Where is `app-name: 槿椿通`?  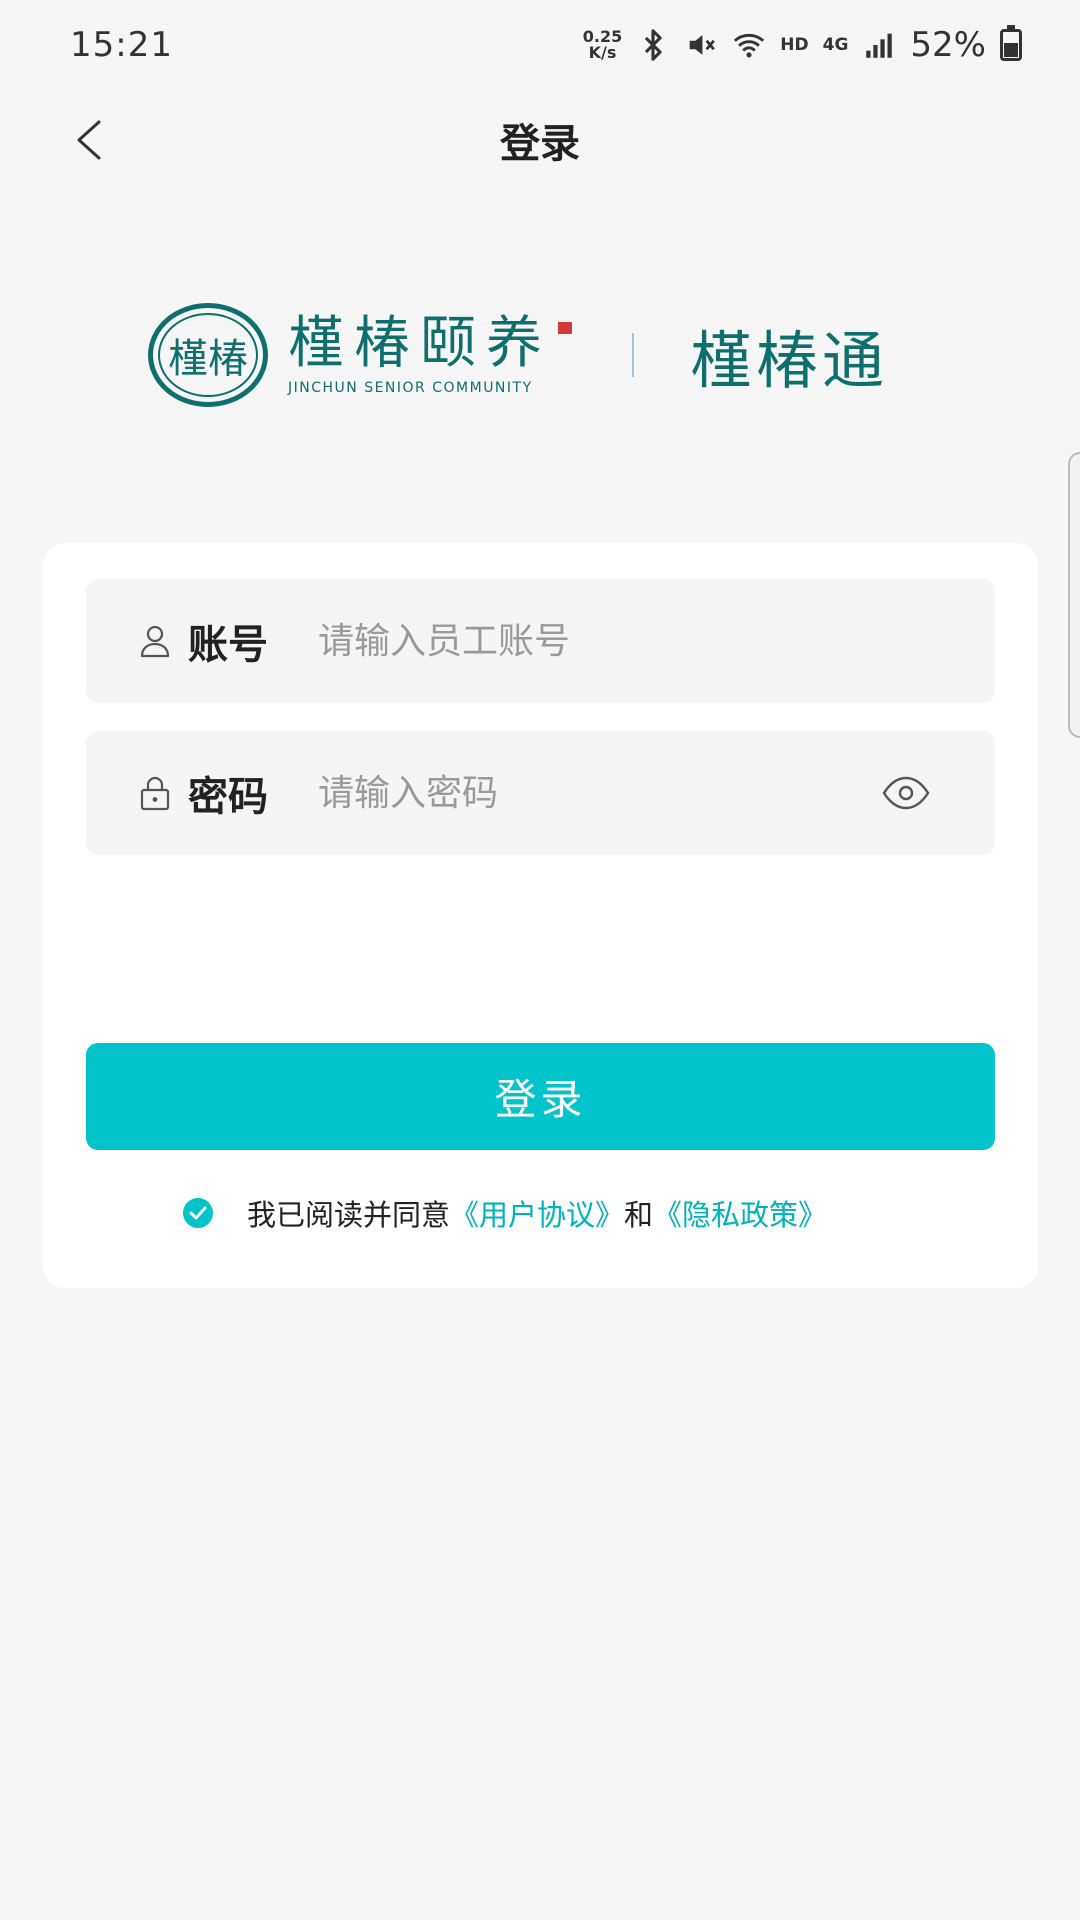
app-name: 槿椿通 is located at coordinates (789, 360).